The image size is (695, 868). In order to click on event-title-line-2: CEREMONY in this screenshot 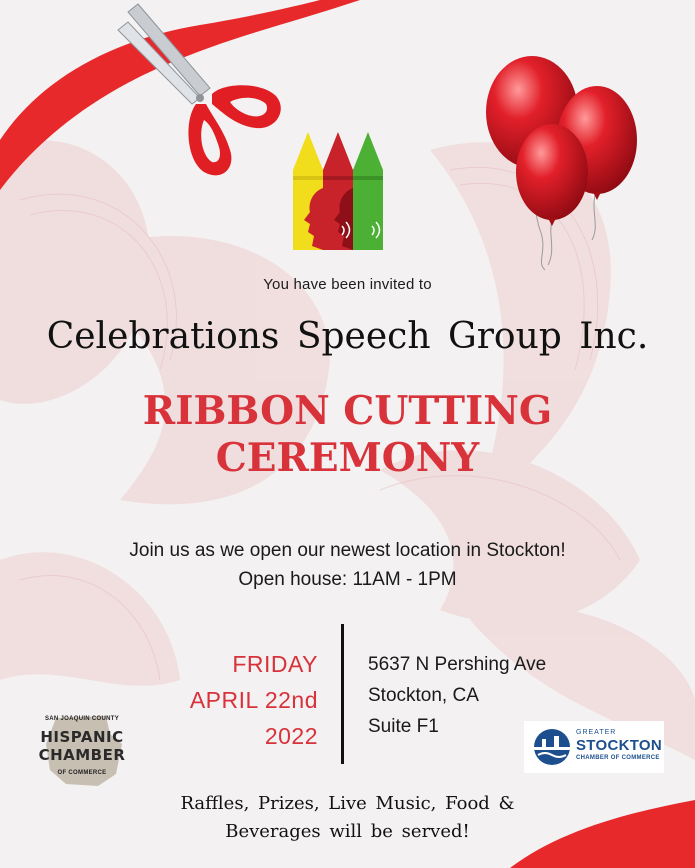, I will do `click(347, 458)`.